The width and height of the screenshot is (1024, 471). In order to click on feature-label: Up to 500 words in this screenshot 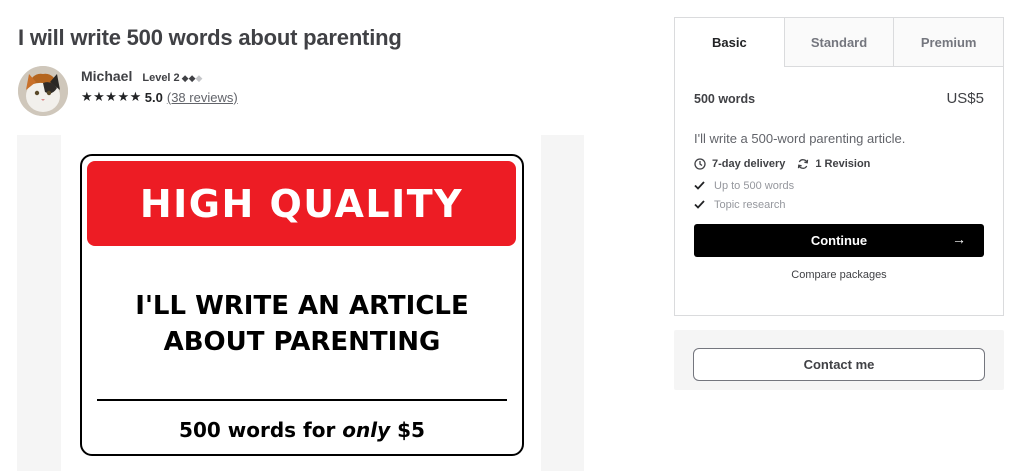, I will do `click(754, 185)`.